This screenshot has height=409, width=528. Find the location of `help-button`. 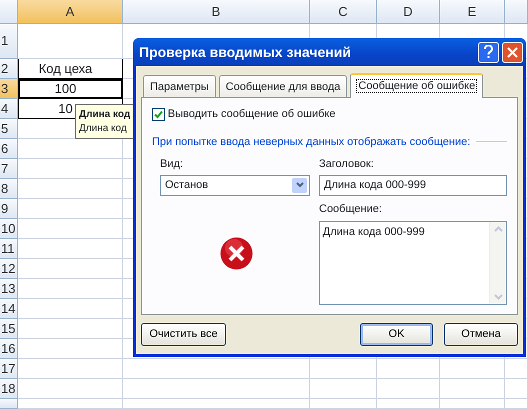

help-button is located at coordinates (489, 52).